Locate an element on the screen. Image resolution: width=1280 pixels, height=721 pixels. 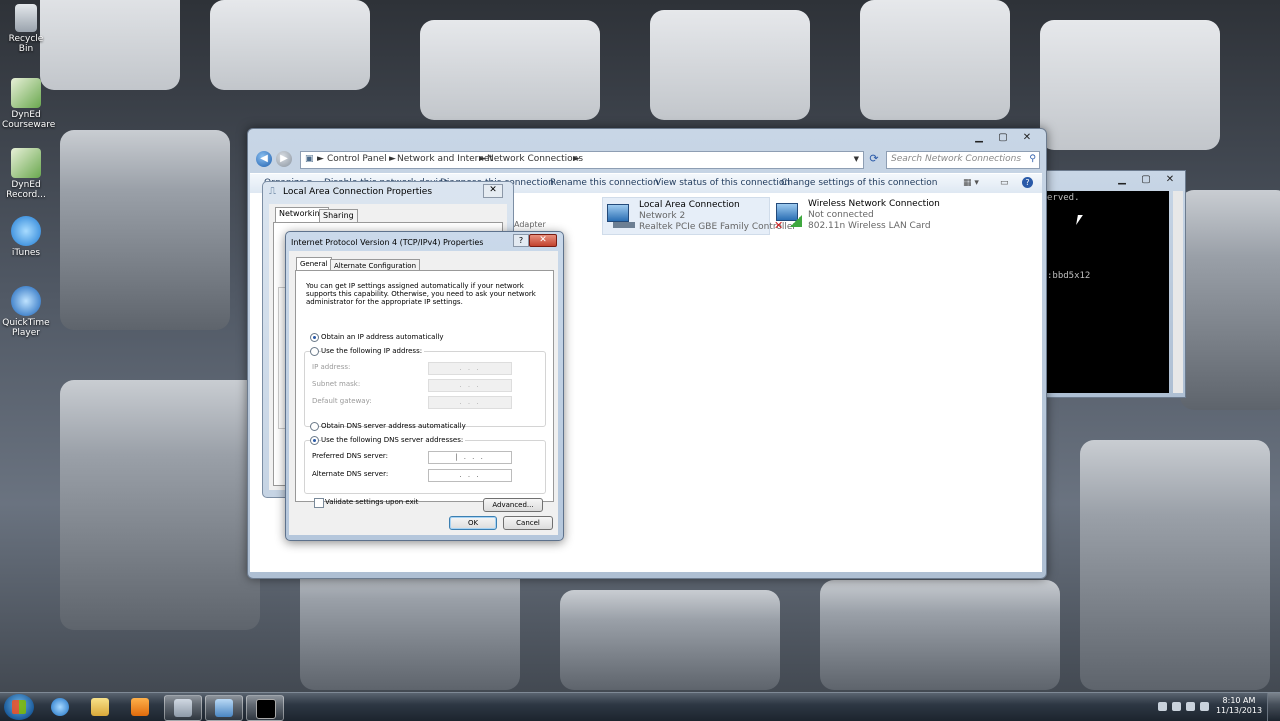
forward-arrow-icon: ▶ is located at coordinates (284, 159).